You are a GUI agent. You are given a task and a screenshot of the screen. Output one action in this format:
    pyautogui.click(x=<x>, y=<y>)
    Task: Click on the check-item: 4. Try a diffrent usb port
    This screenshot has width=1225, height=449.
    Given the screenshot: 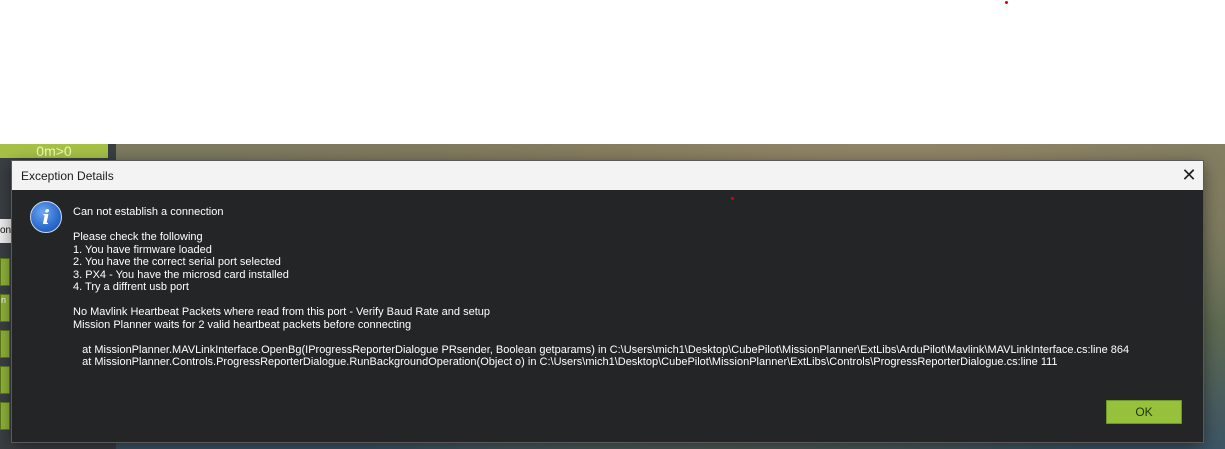 What is the action you would take?
    pyautogui.click(x=131, y=287)
    